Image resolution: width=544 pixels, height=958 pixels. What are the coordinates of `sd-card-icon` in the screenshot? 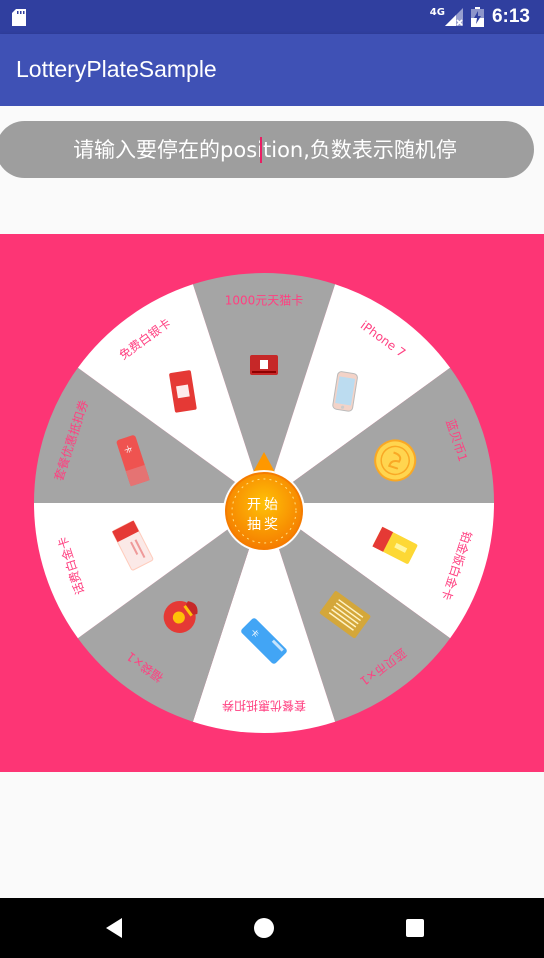 It's located at (19, 17).